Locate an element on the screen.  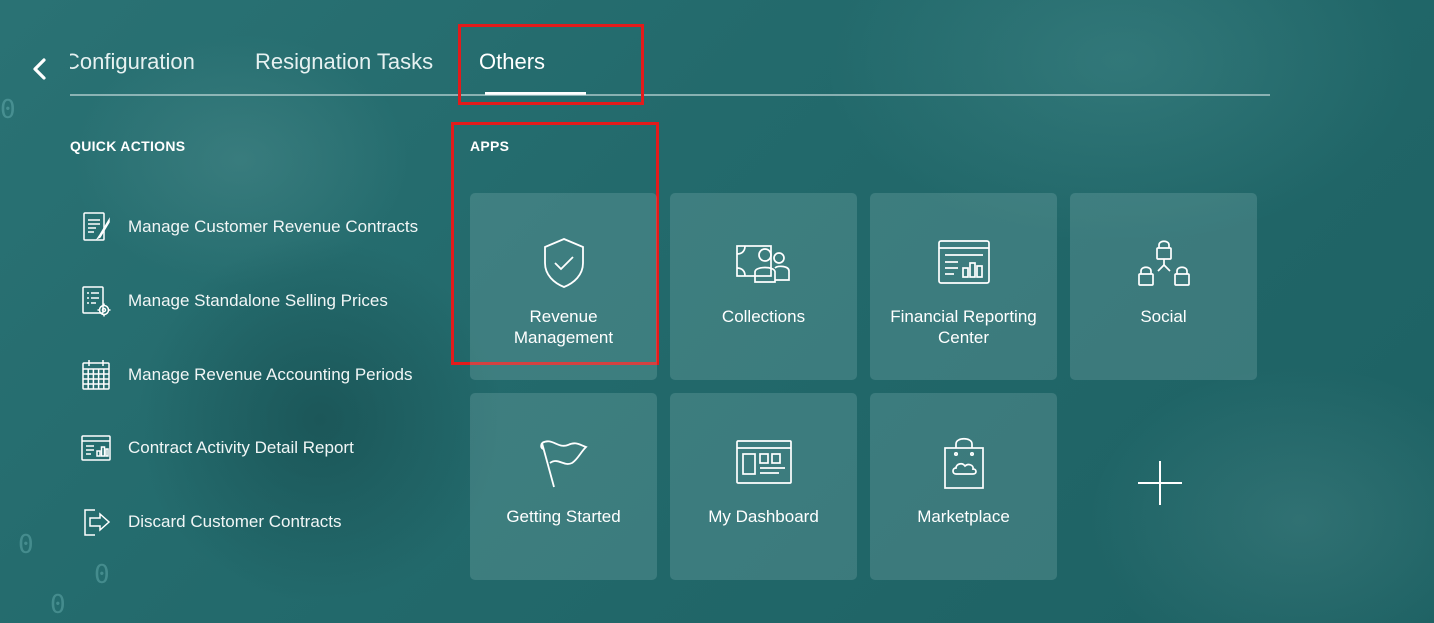
quick-action-contract-activity-detail-report: Contract Activity Detail Report is located at coordinates (216, 448).